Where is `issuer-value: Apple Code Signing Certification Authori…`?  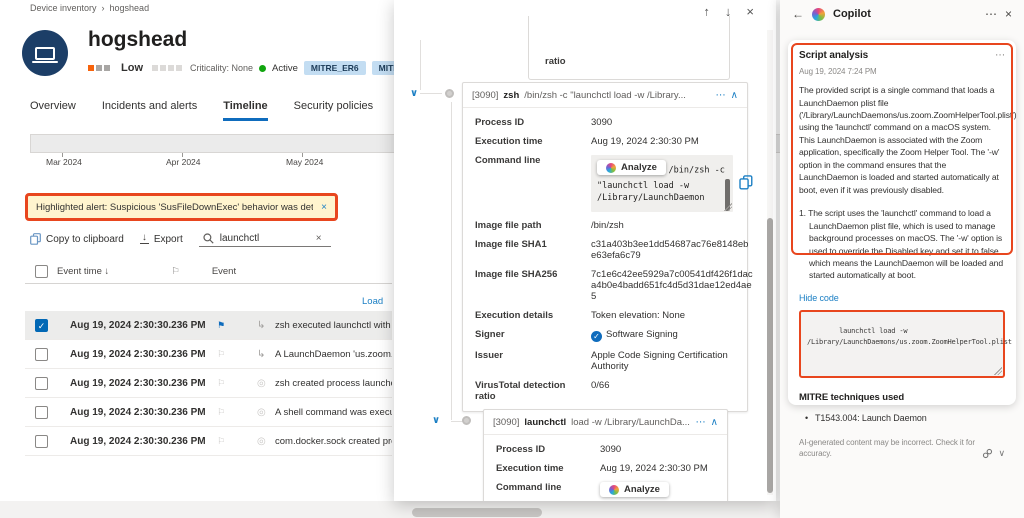
issuer-value: Apple Code Signing Certification Authori… is located at coordinates (659, 361).